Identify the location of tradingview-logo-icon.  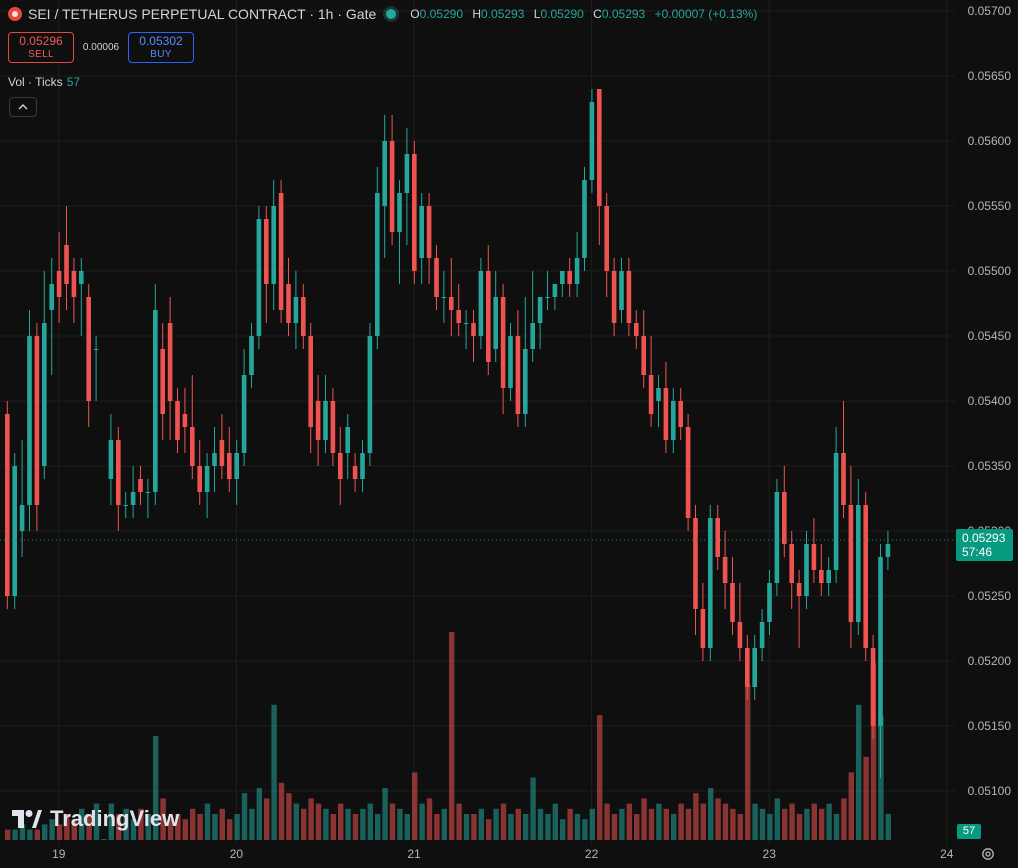
(27, 819).